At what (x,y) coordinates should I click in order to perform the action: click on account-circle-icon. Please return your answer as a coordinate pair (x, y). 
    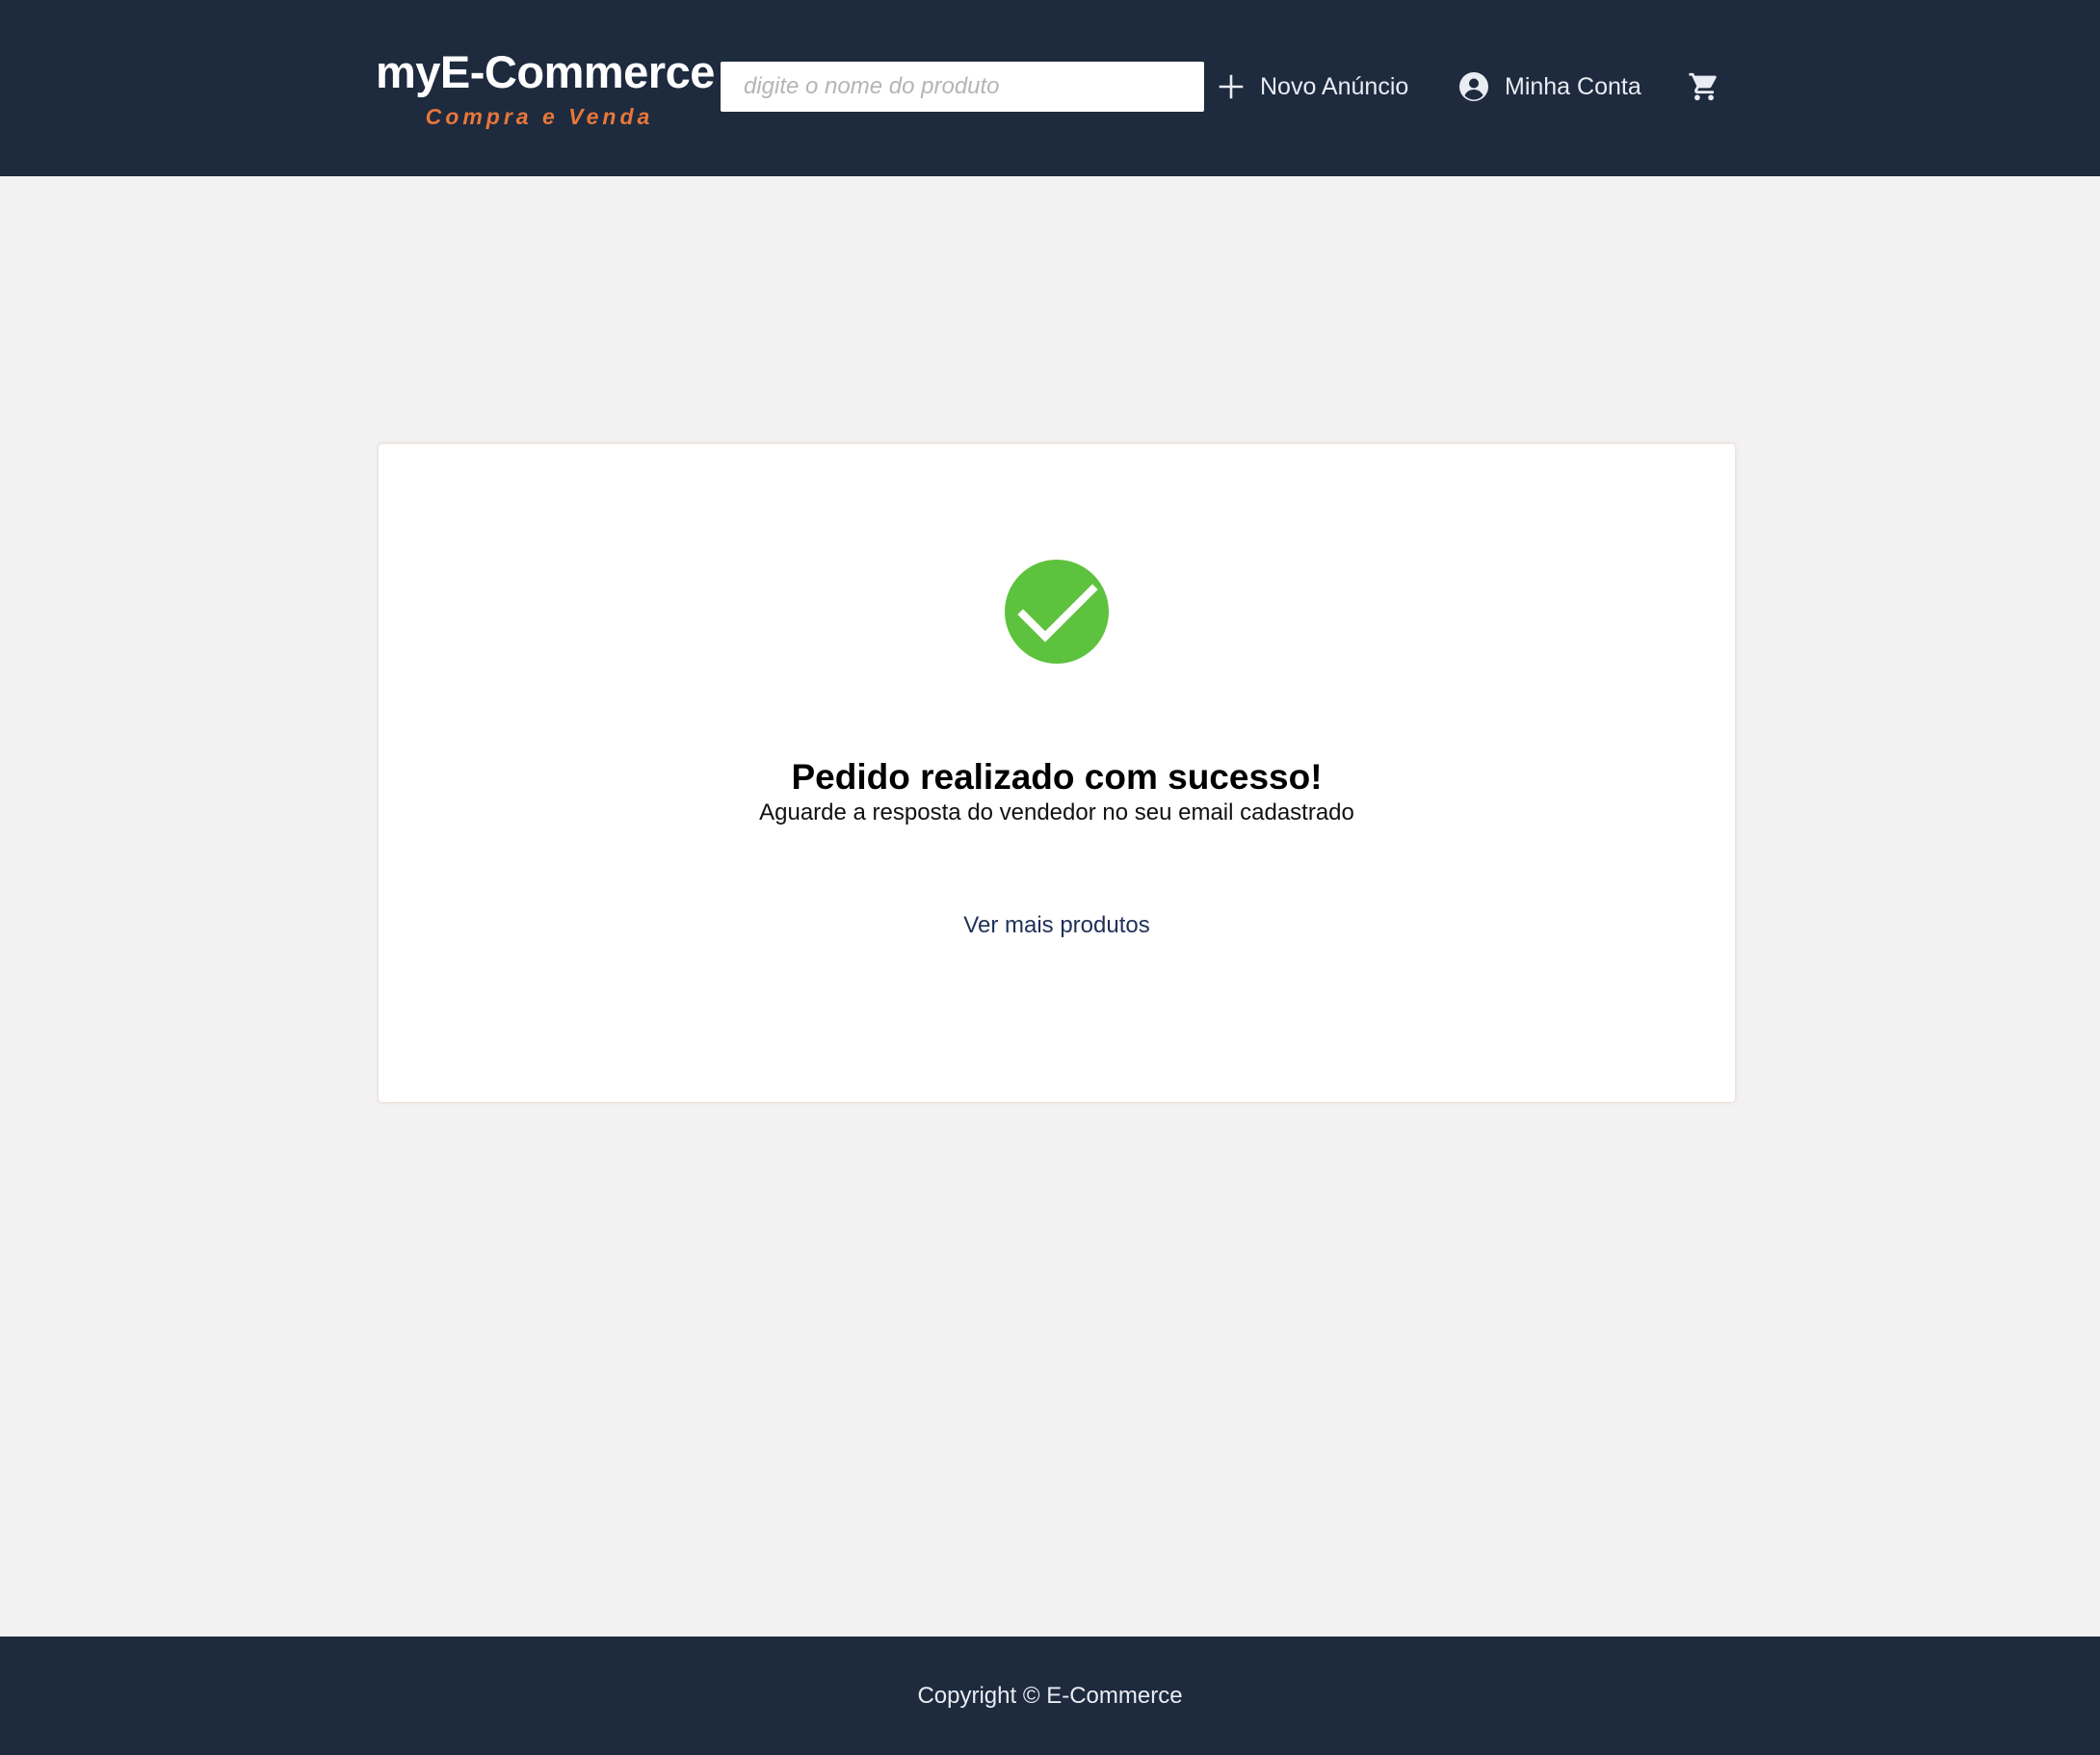
    Looking at the image, I should click on (1473, 86).